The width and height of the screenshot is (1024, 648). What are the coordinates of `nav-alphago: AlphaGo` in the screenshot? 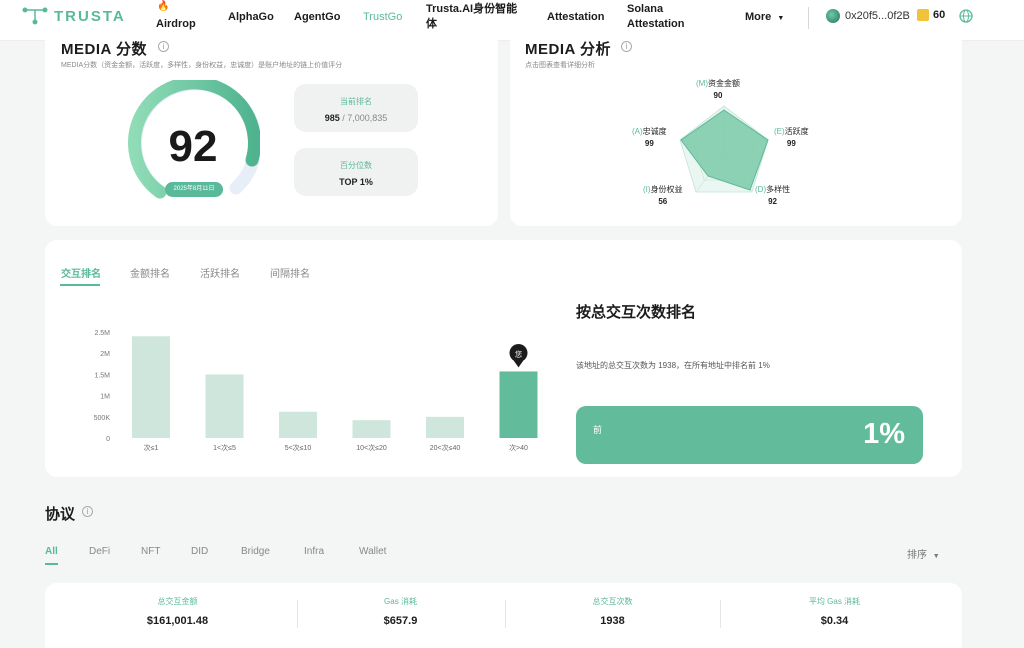 It's located at (251, 17).